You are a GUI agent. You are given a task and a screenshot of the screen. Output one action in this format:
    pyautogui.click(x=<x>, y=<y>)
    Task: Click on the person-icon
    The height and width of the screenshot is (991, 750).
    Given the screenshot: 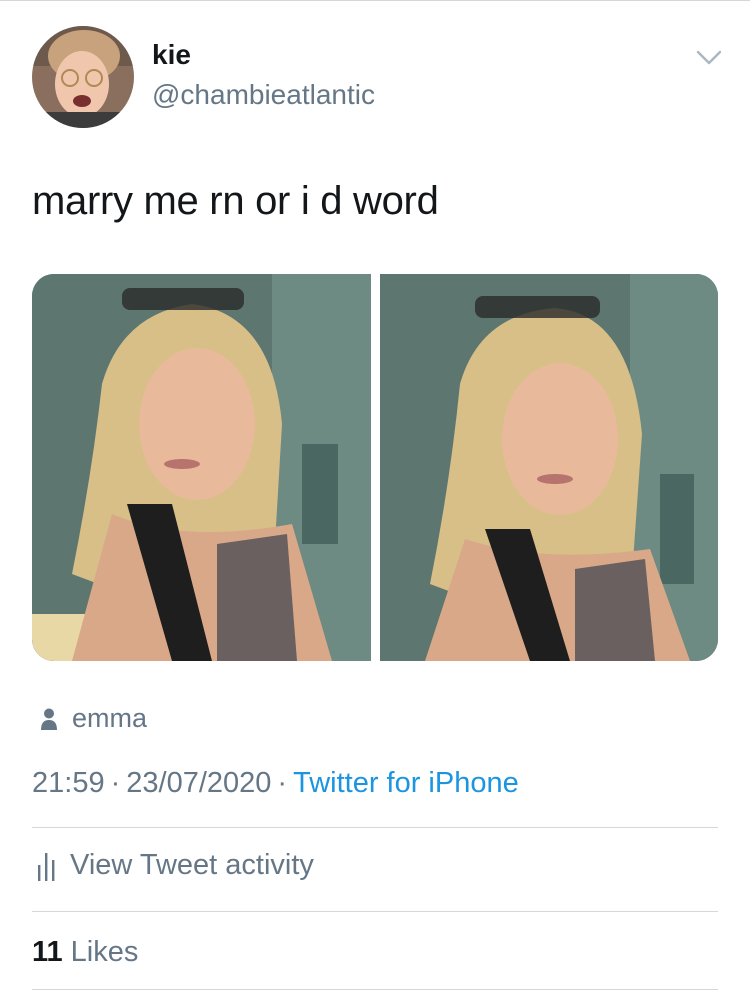 What is the action you would take?
    pyautogui.click(x=49, y=719)
    